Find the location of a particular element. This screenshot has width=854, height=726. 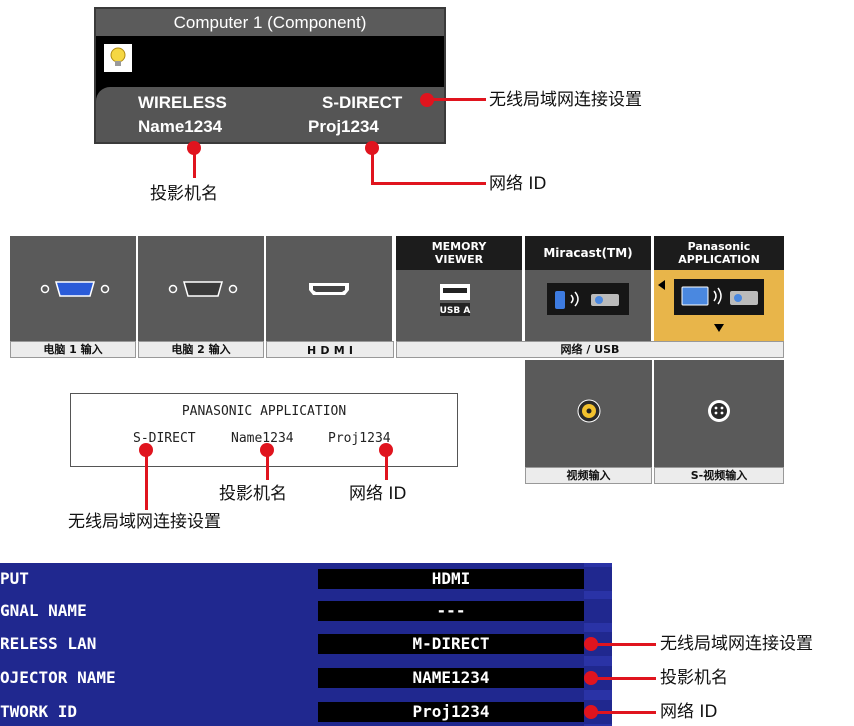

menu-row-signal-name: GNAL NAME --- is located at coordinates (306, 611).